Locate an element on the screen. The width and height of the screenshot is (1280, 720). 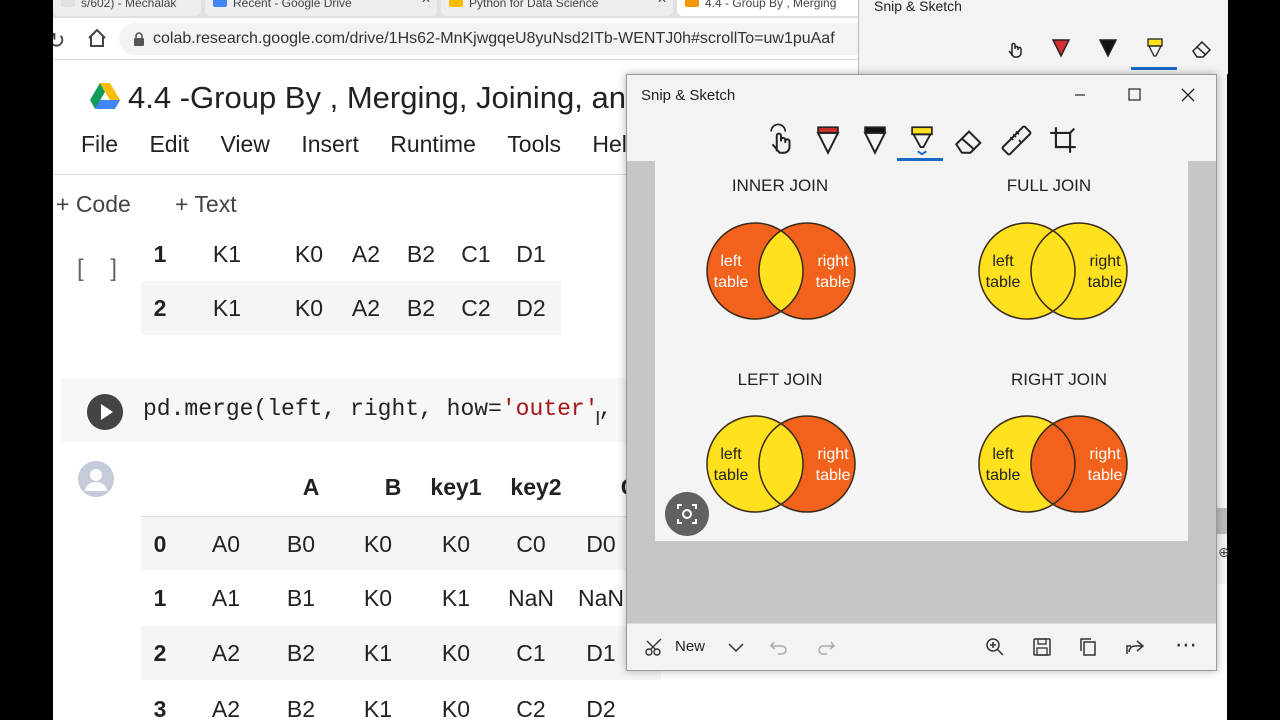
chevron-down-icon is located at coordinates (736, 647).